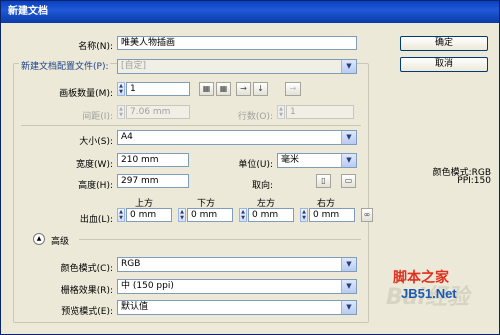 The image size is (500, 335). Describe the element at coordinates (262, 186) in the screenshot. I see `orientation-label: 取向:` at that location.